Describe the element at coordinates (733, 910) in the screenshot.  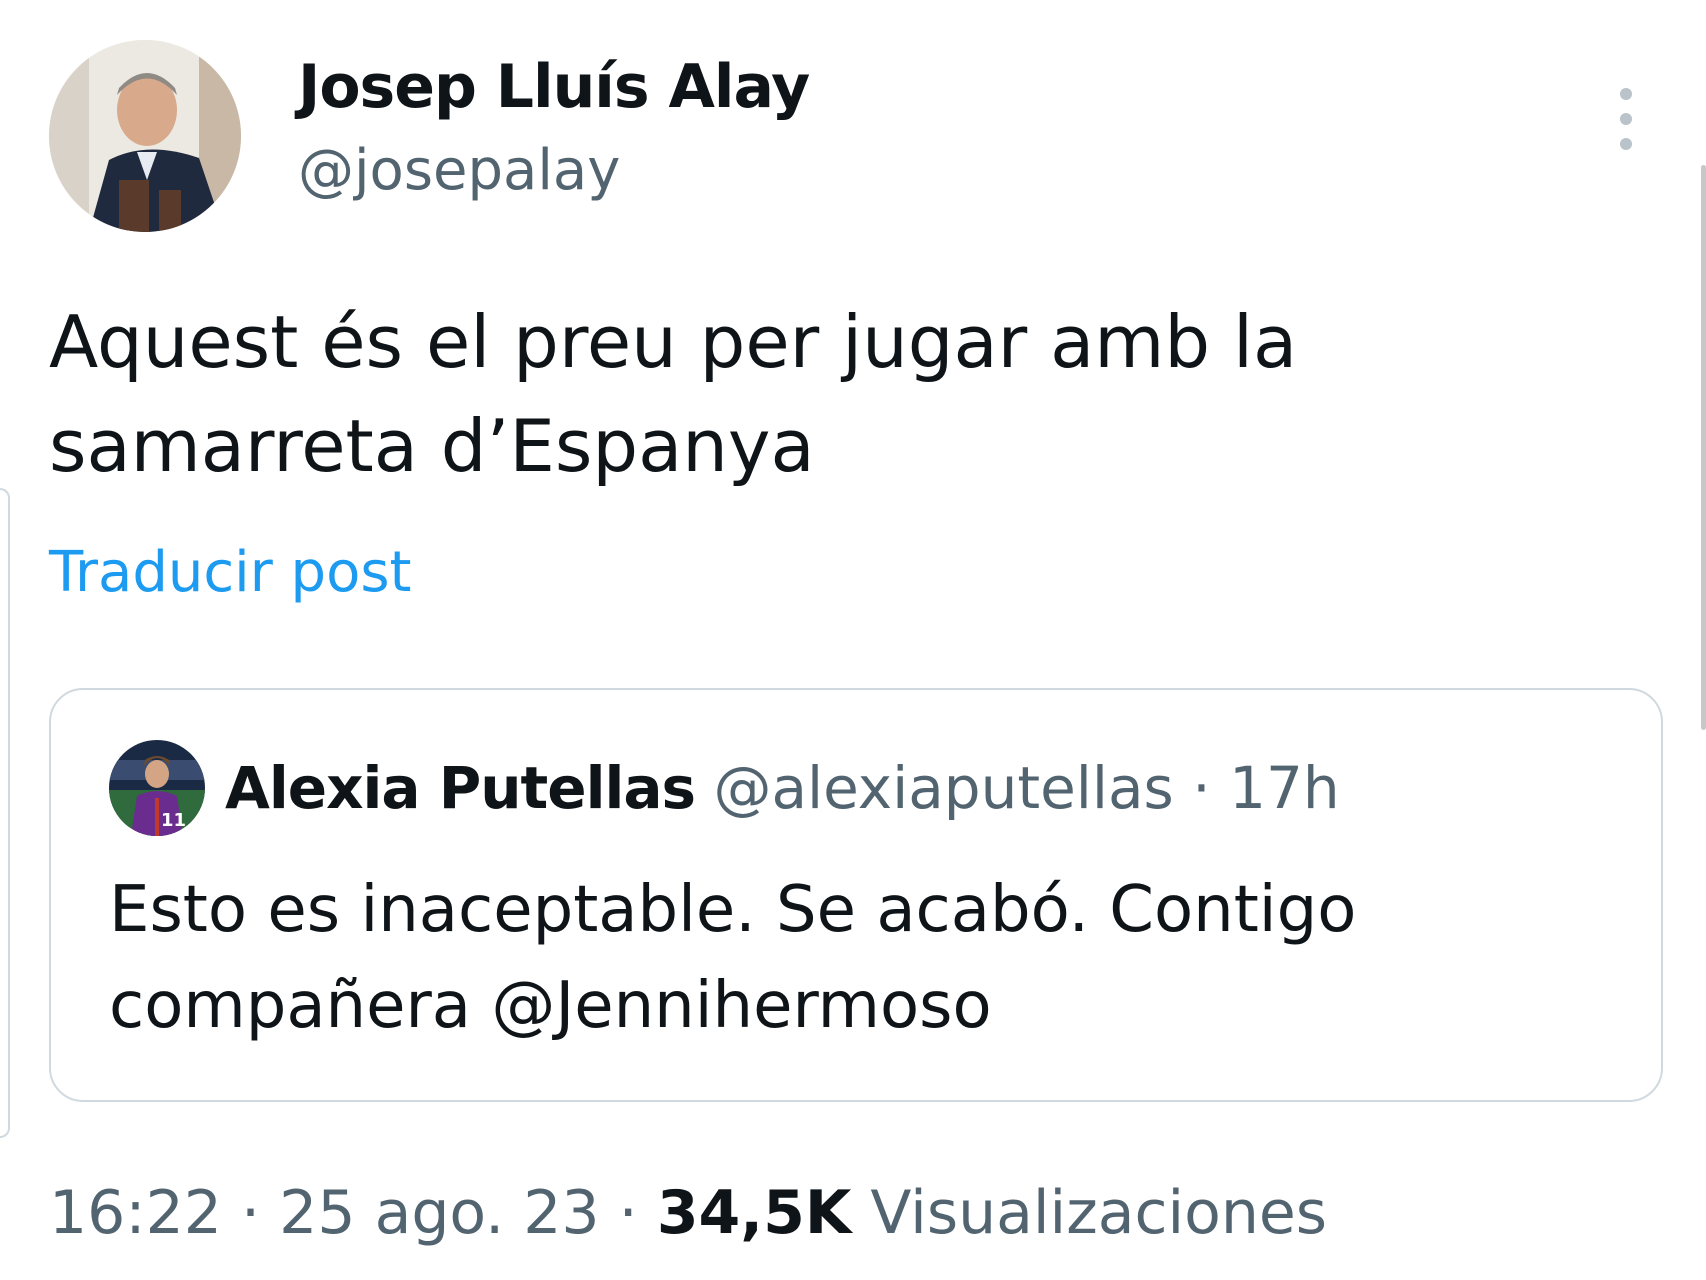
I see `quoted-post-text-line: Esto es inaceptable. Se acabó. Contigo` at that location.